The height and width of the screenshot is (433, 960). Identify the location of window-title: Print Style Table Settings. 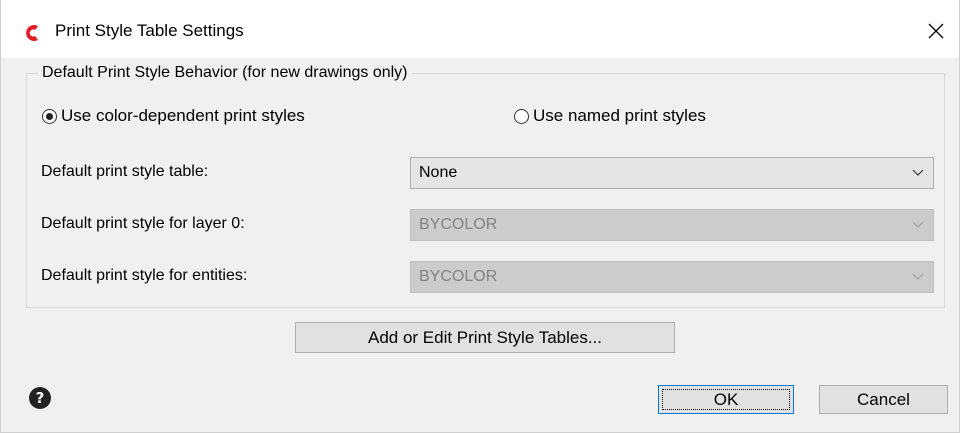
(149, 30).